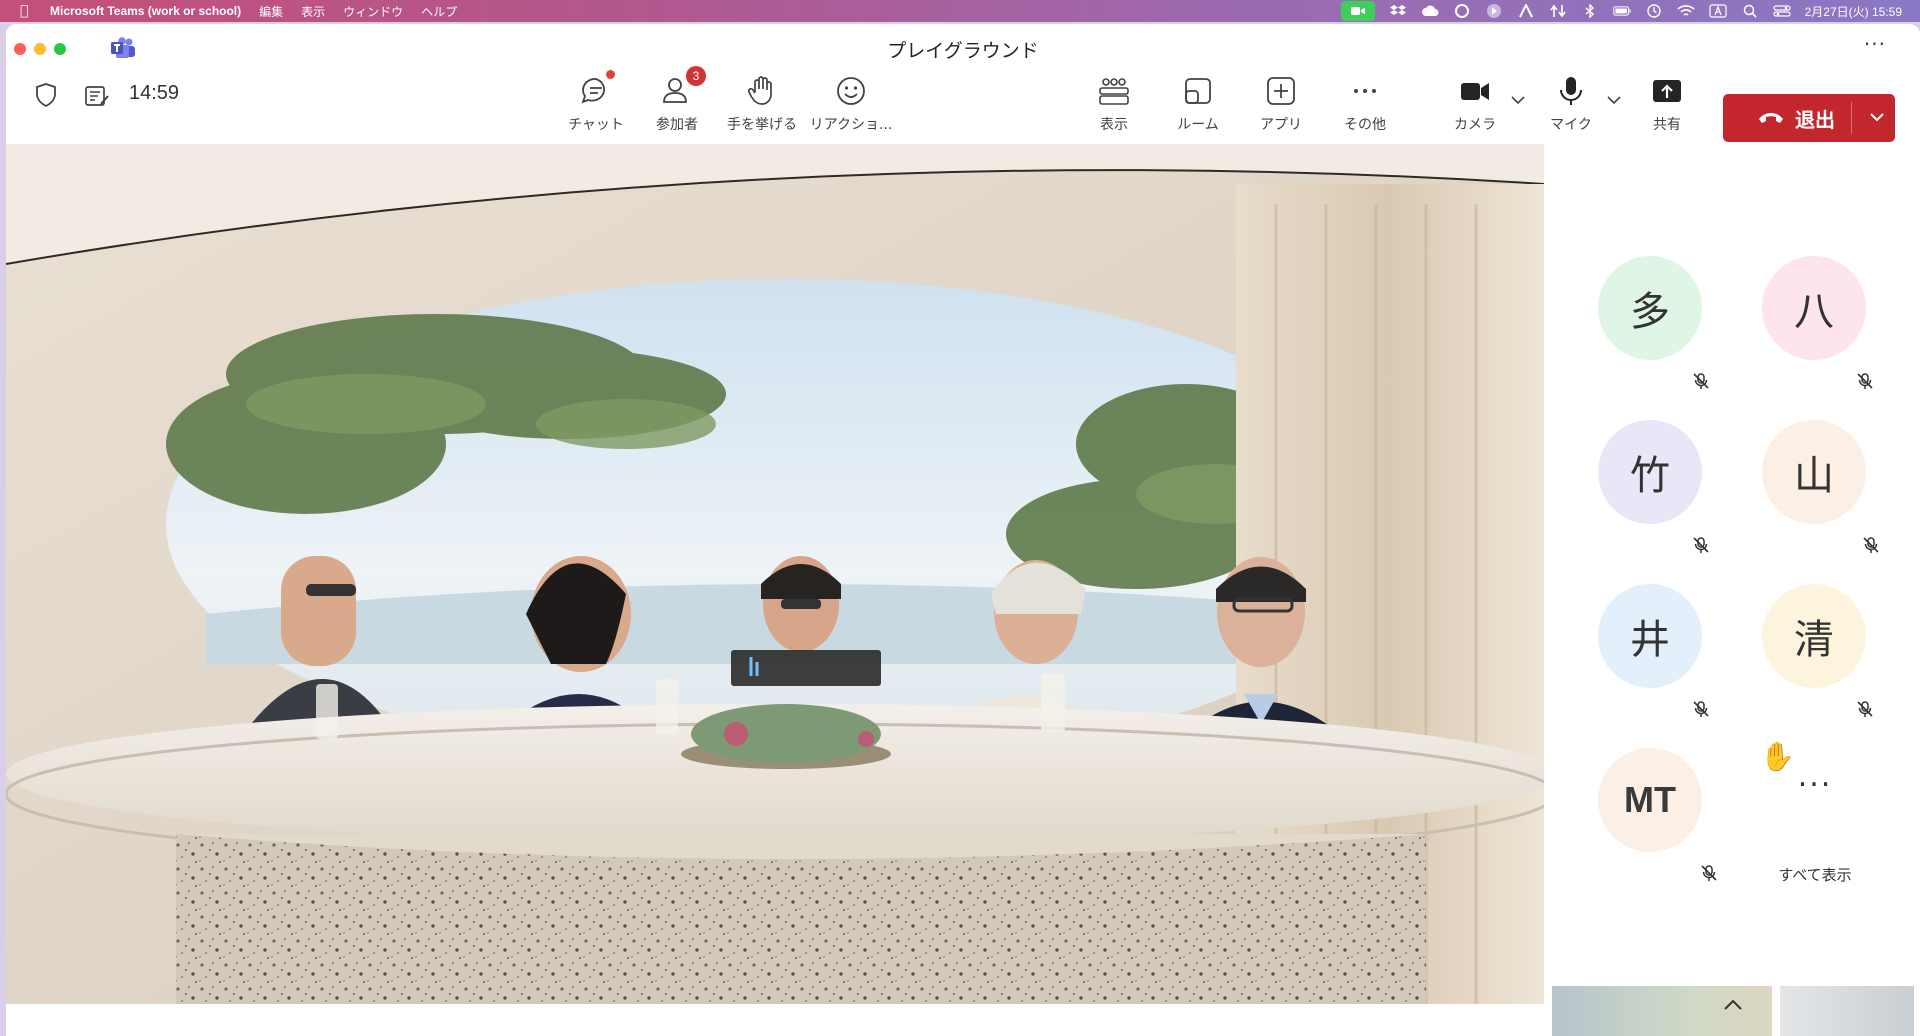  I want to click on participant-avatar-1: 多, so click(1650, 308).